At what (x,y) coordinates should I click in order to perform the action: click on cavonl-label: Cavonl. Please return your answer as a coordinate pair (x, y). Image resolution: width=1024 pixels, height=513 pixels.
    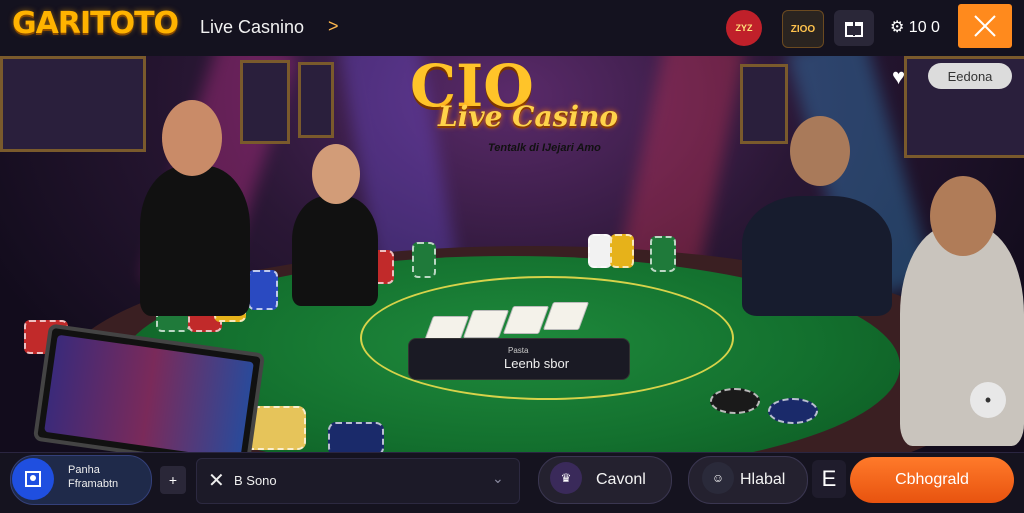
    Looking at the image, I should click on (621, 479).